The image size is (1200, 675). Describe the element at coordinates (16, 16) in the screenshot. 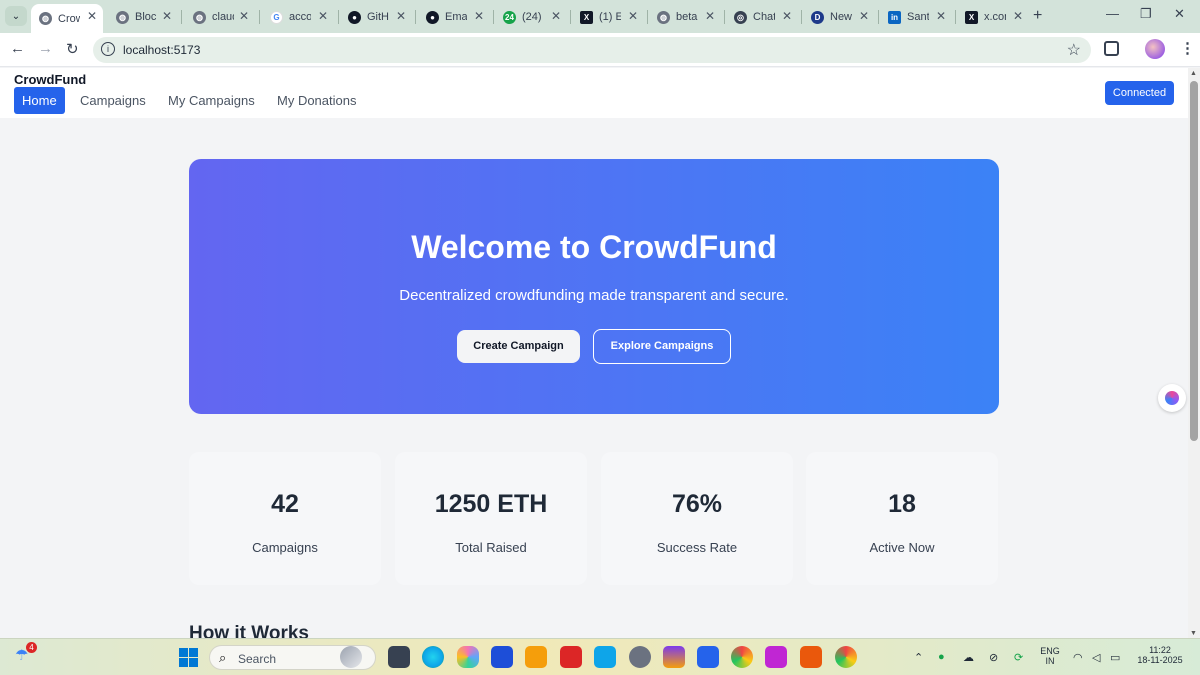

I see `tab-search-button: ⌄` at that location.